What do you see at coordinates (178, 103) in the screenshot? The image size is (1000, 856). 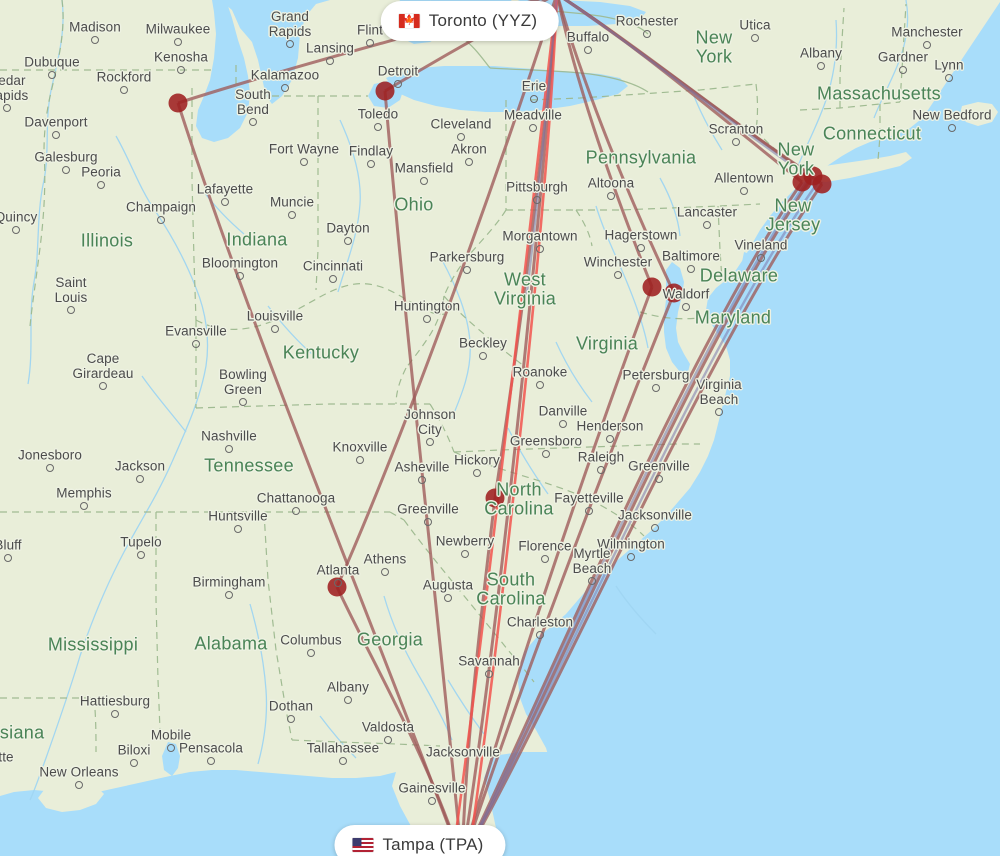 I see `airport-marker-chicago` at bounding box center [178, 103].